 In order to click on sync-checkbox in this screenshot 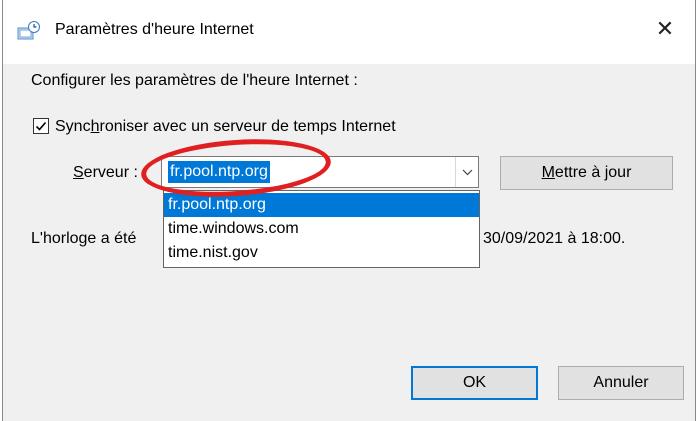, I will do `click(41, 126)`.